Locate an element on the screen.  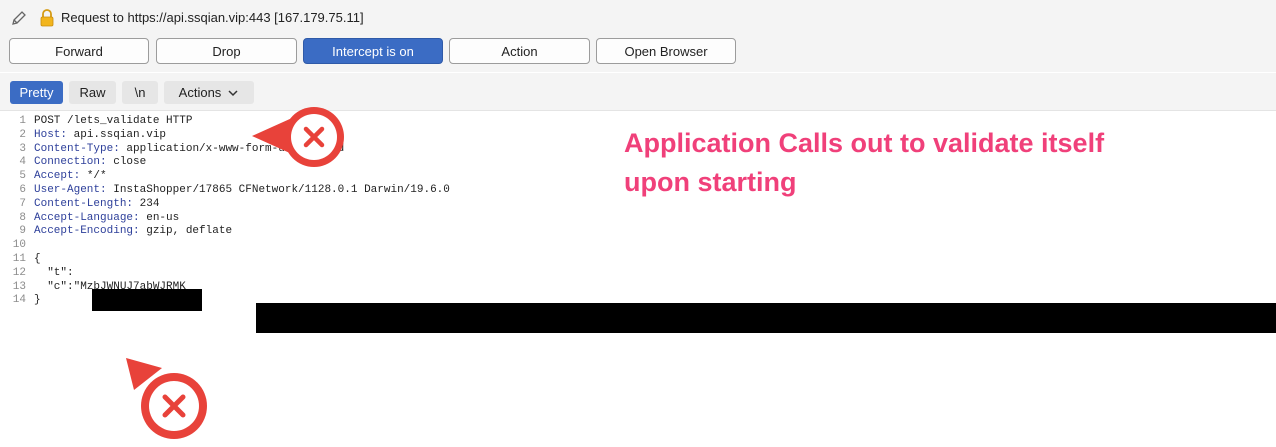
line-number: 10 is located at coordinates (19, 245).